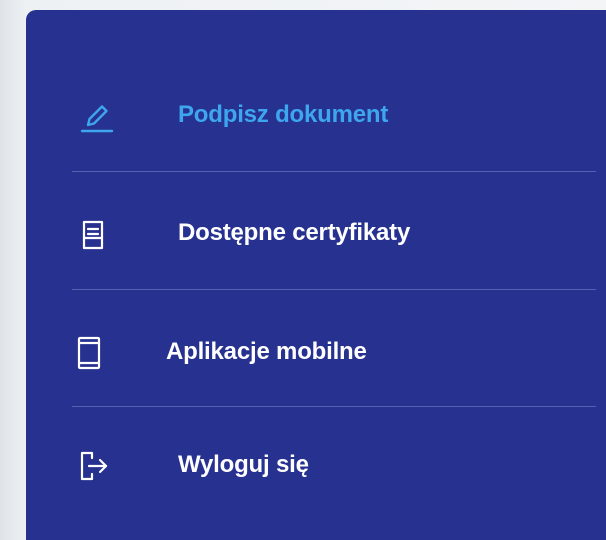 Image resolution: width=606 pixels, height=540 pixels. I want to click on menu-item-label: Wyloguj się, so click(243, 464).